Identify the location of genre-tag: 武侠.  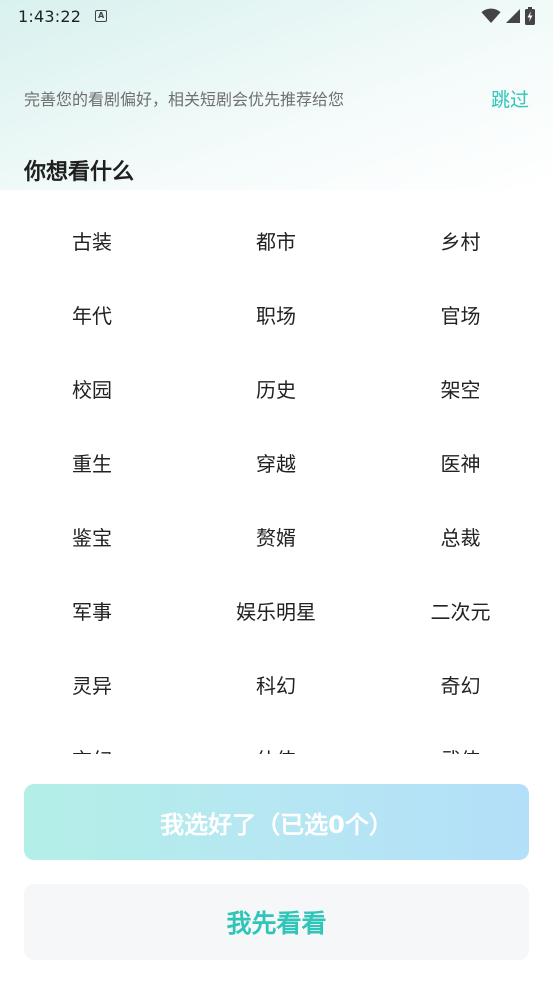
(460, 738).